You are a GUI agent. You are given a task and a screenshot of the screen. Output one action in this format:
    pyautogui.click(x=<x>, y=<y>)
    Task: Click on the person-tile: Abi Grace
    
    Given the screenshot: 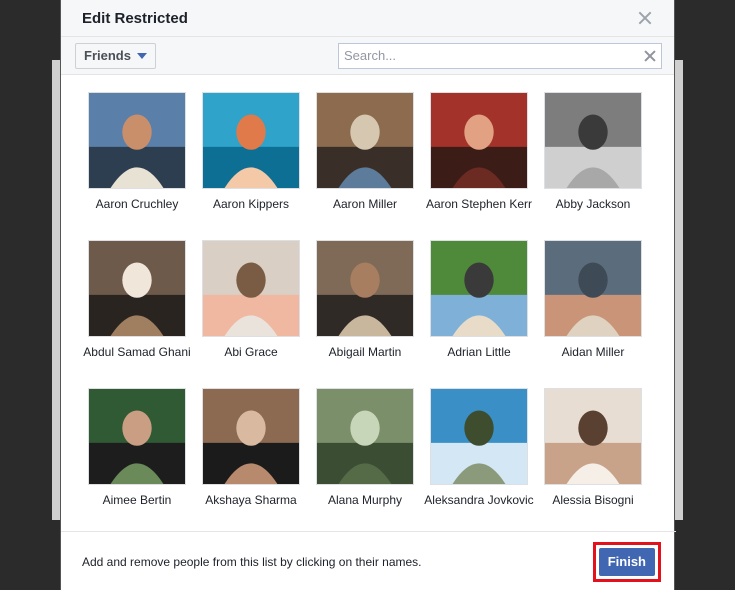 What is the action you would take?
    pyautogui.click(x=251, y=300)
    